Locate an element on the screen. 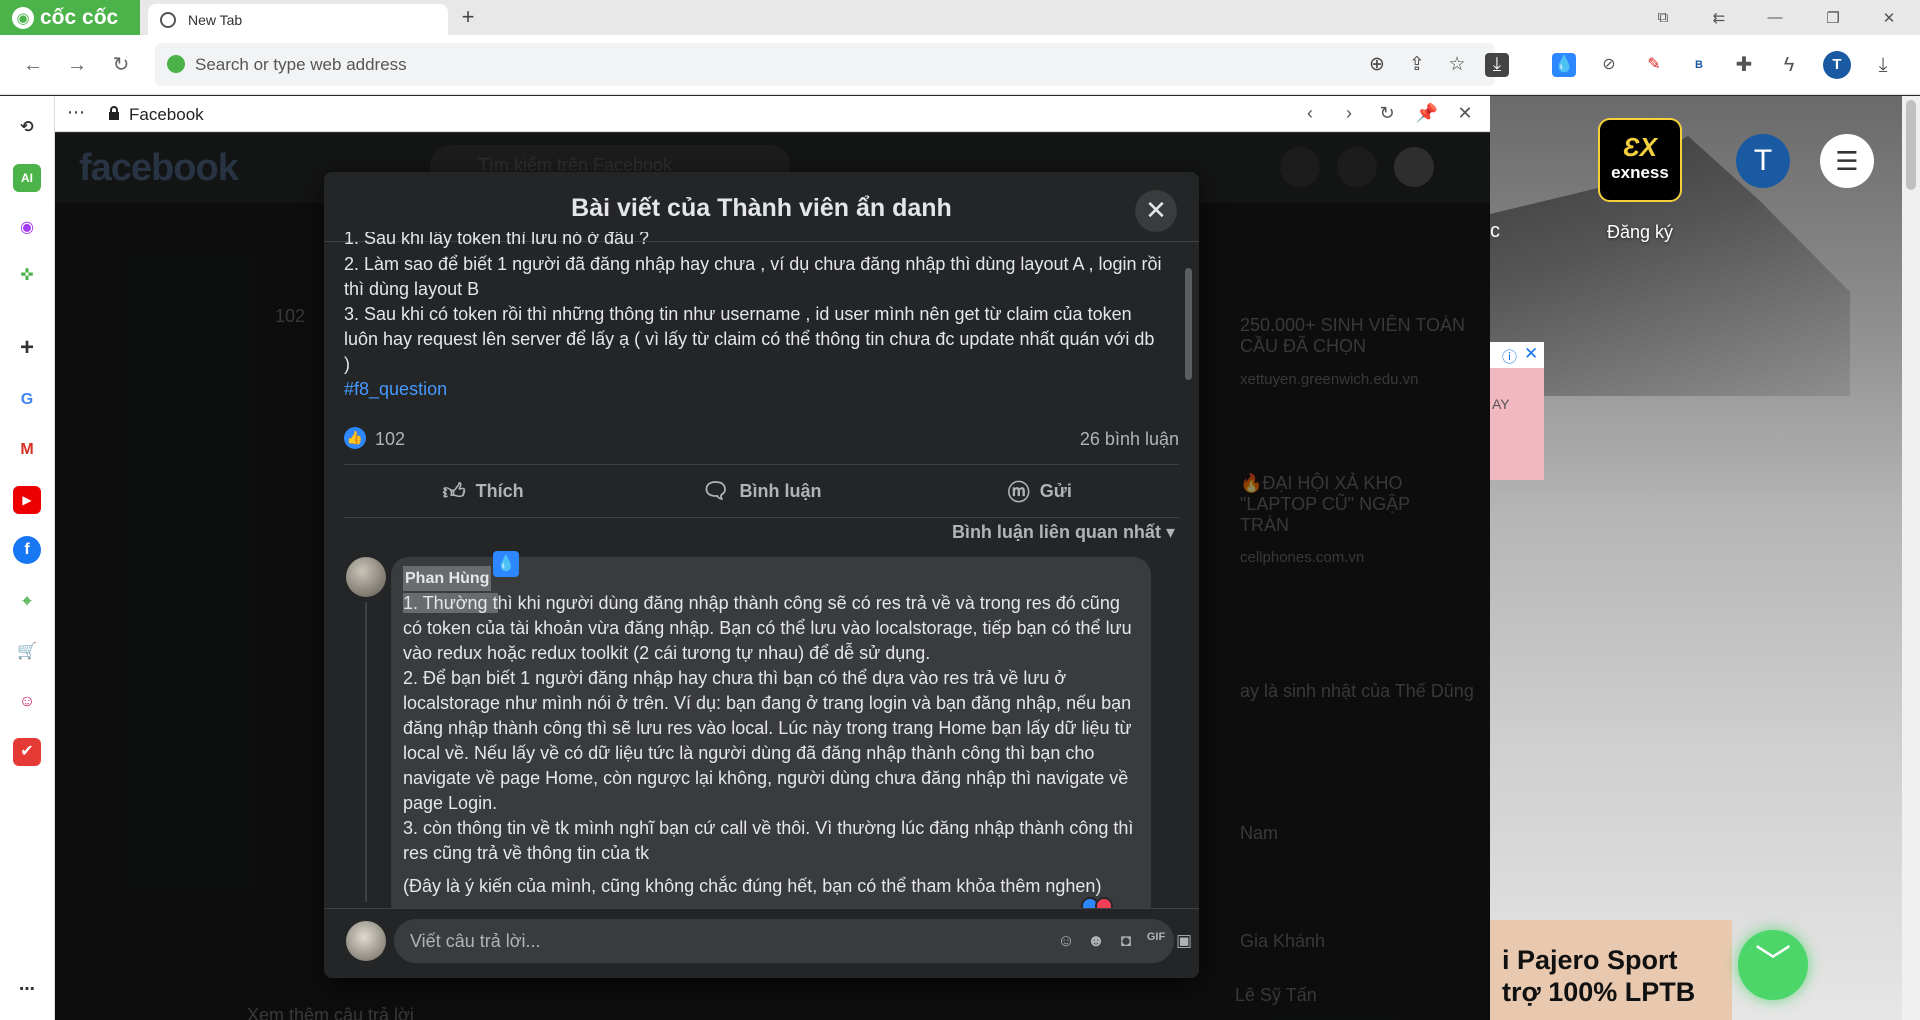  facebook-icon: f is located at coordinates (27, 550).